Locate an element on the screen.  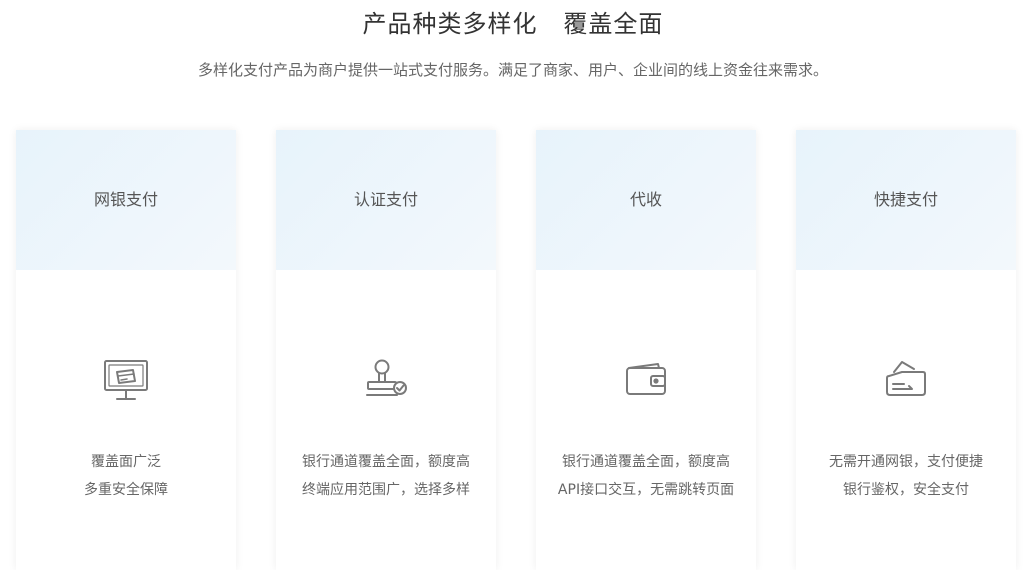
card-title: 快捷支付 is located at coordinates (905, 199).